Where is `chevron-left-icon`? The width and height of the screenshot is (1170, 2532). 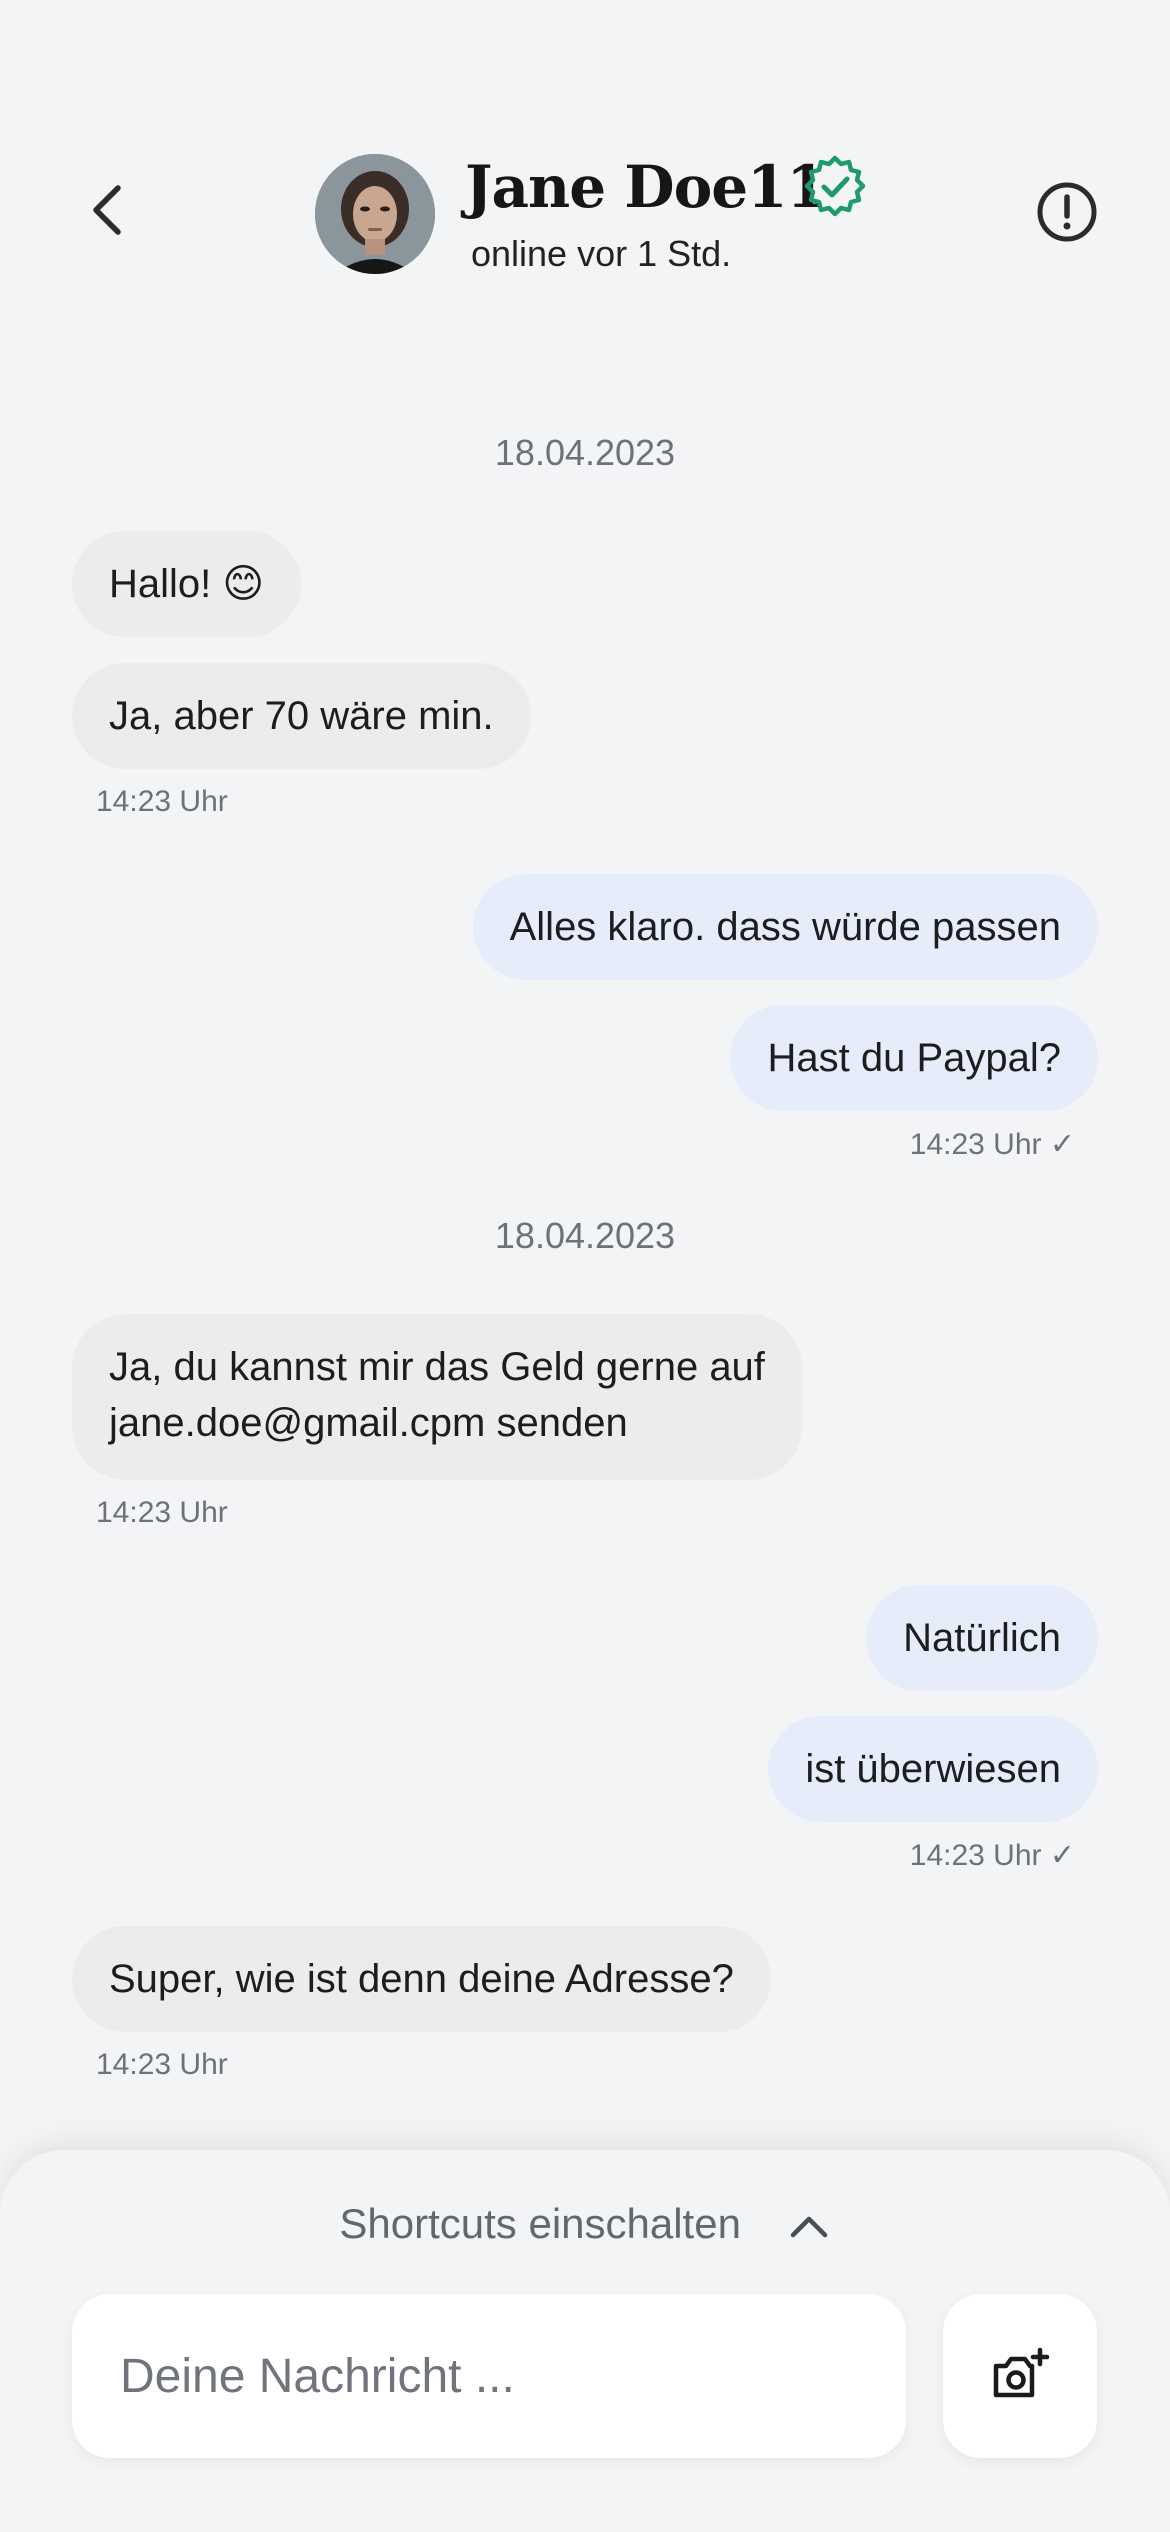 chevron-left-icon is located at coordinates (107, 210).